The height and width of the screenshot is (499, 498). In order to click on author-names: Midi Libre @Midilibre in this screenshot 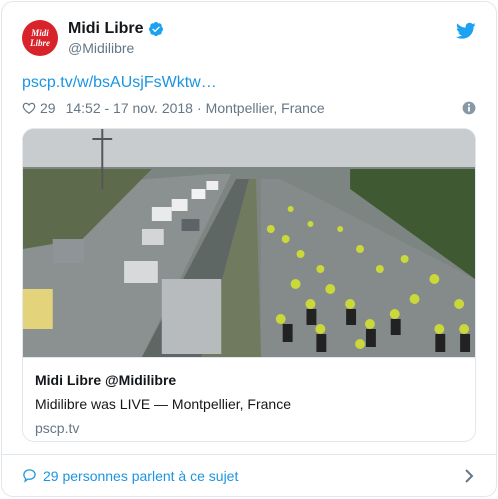, I will do `click(116, 38)`.